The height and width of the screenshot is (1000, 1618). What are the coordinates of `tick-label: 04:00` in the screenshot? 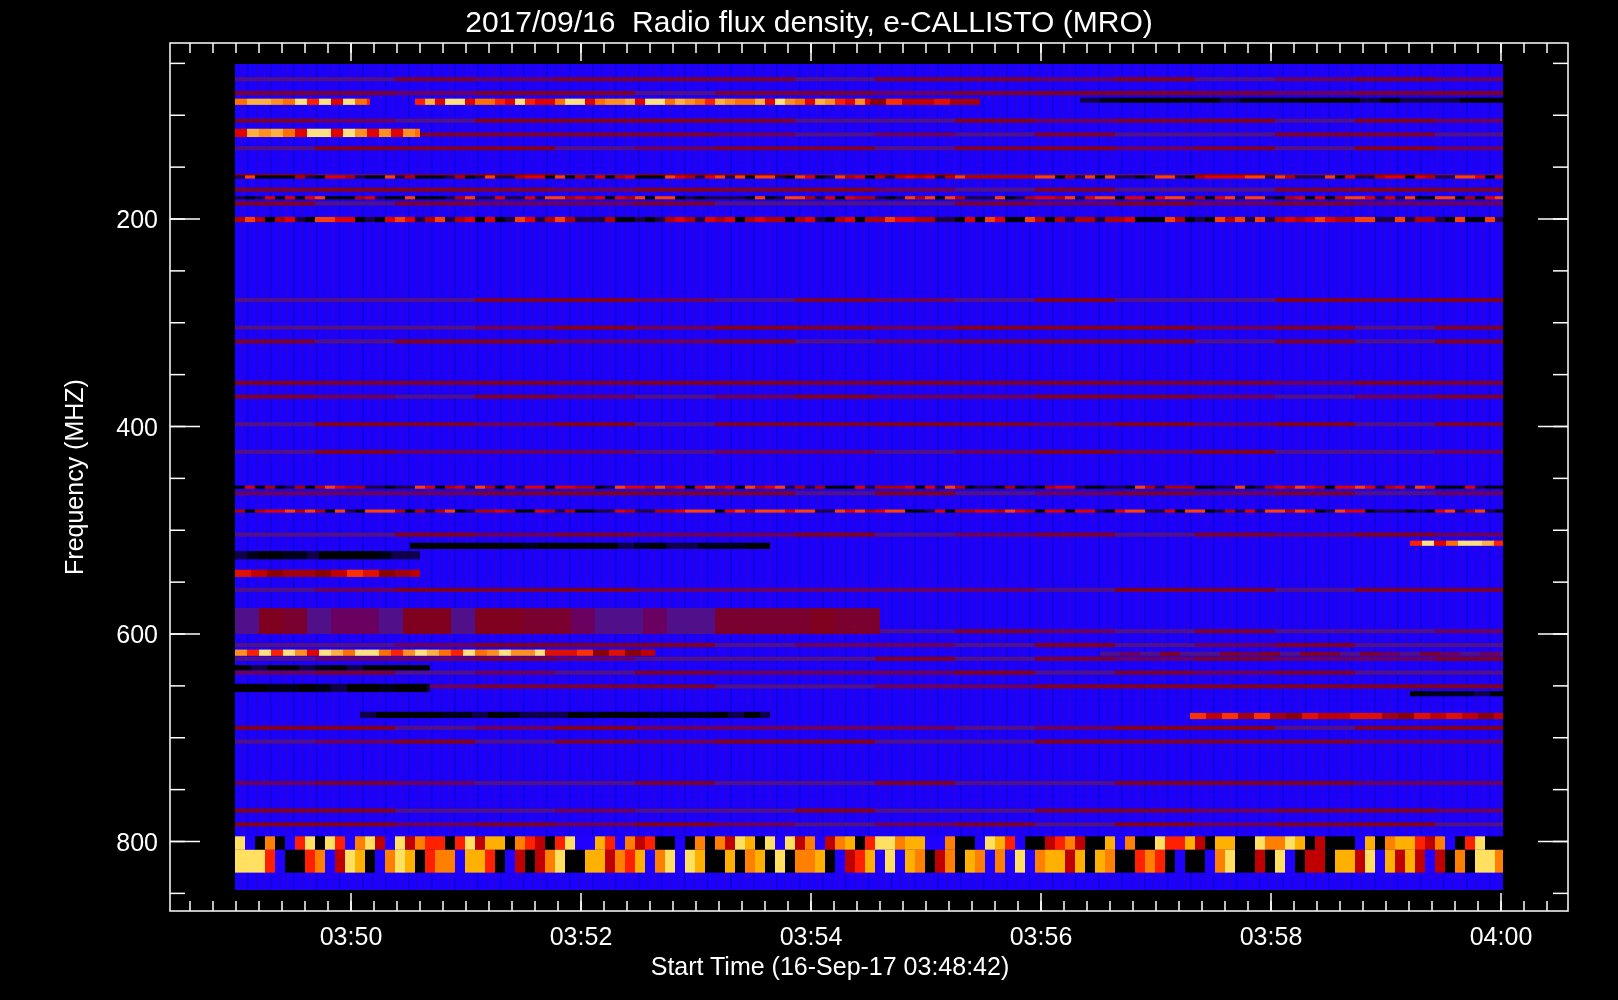 It's located at (1501, 936).